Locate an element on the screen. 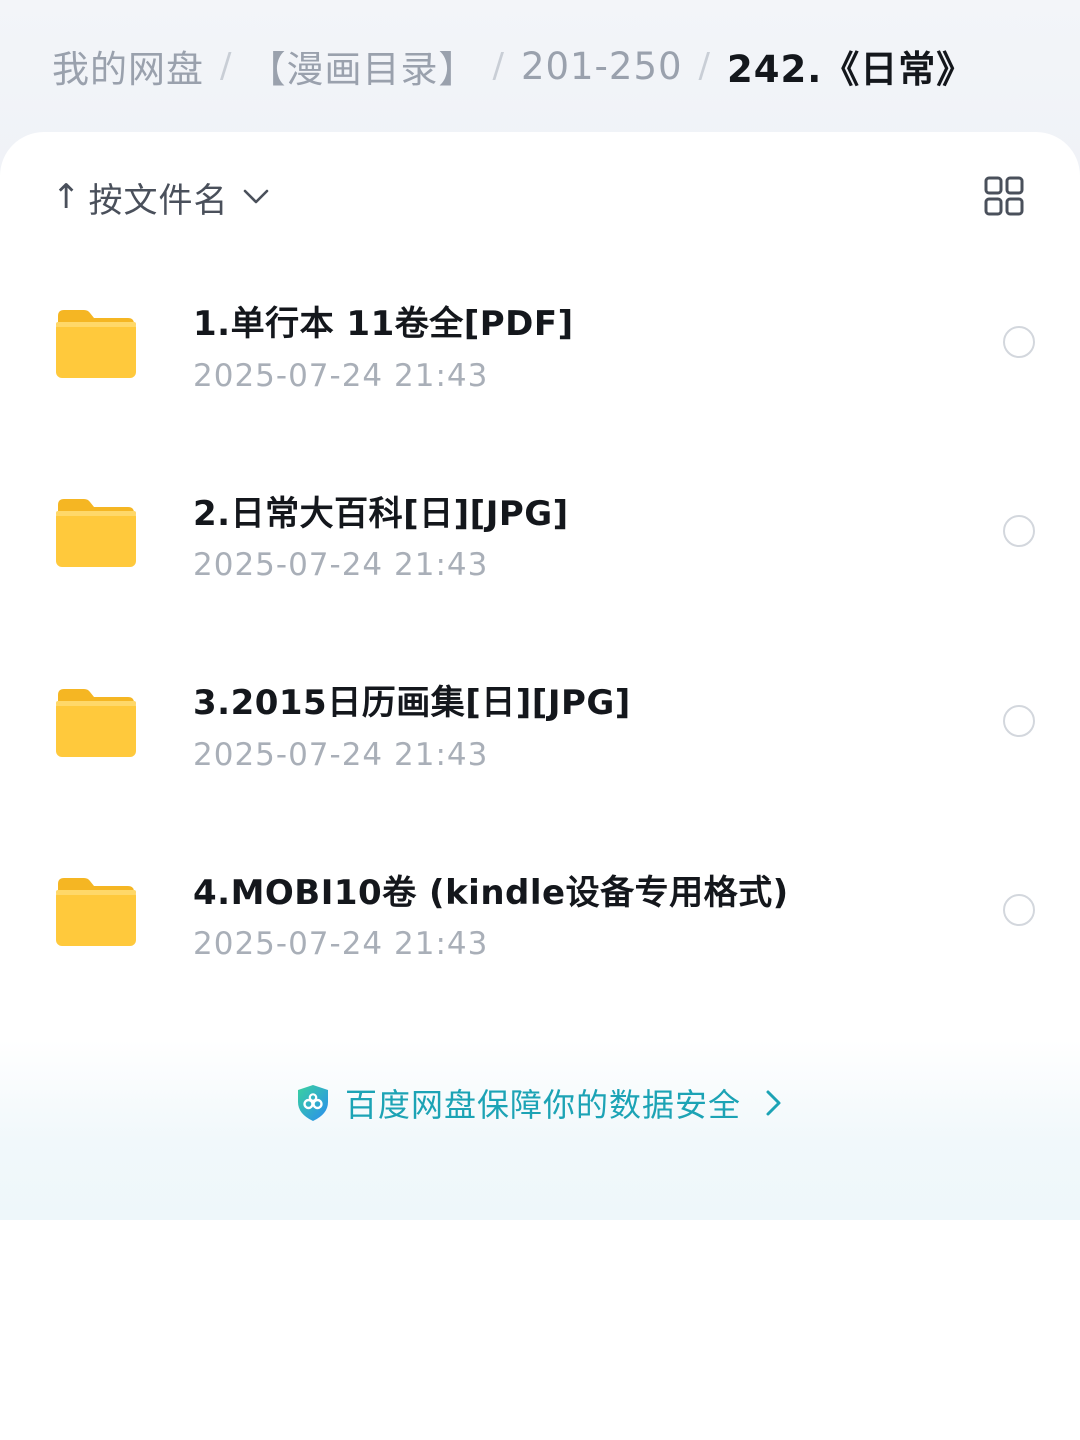  breadcrumb-item-current: 242.《日常》 is located at coordinates (851, 69).